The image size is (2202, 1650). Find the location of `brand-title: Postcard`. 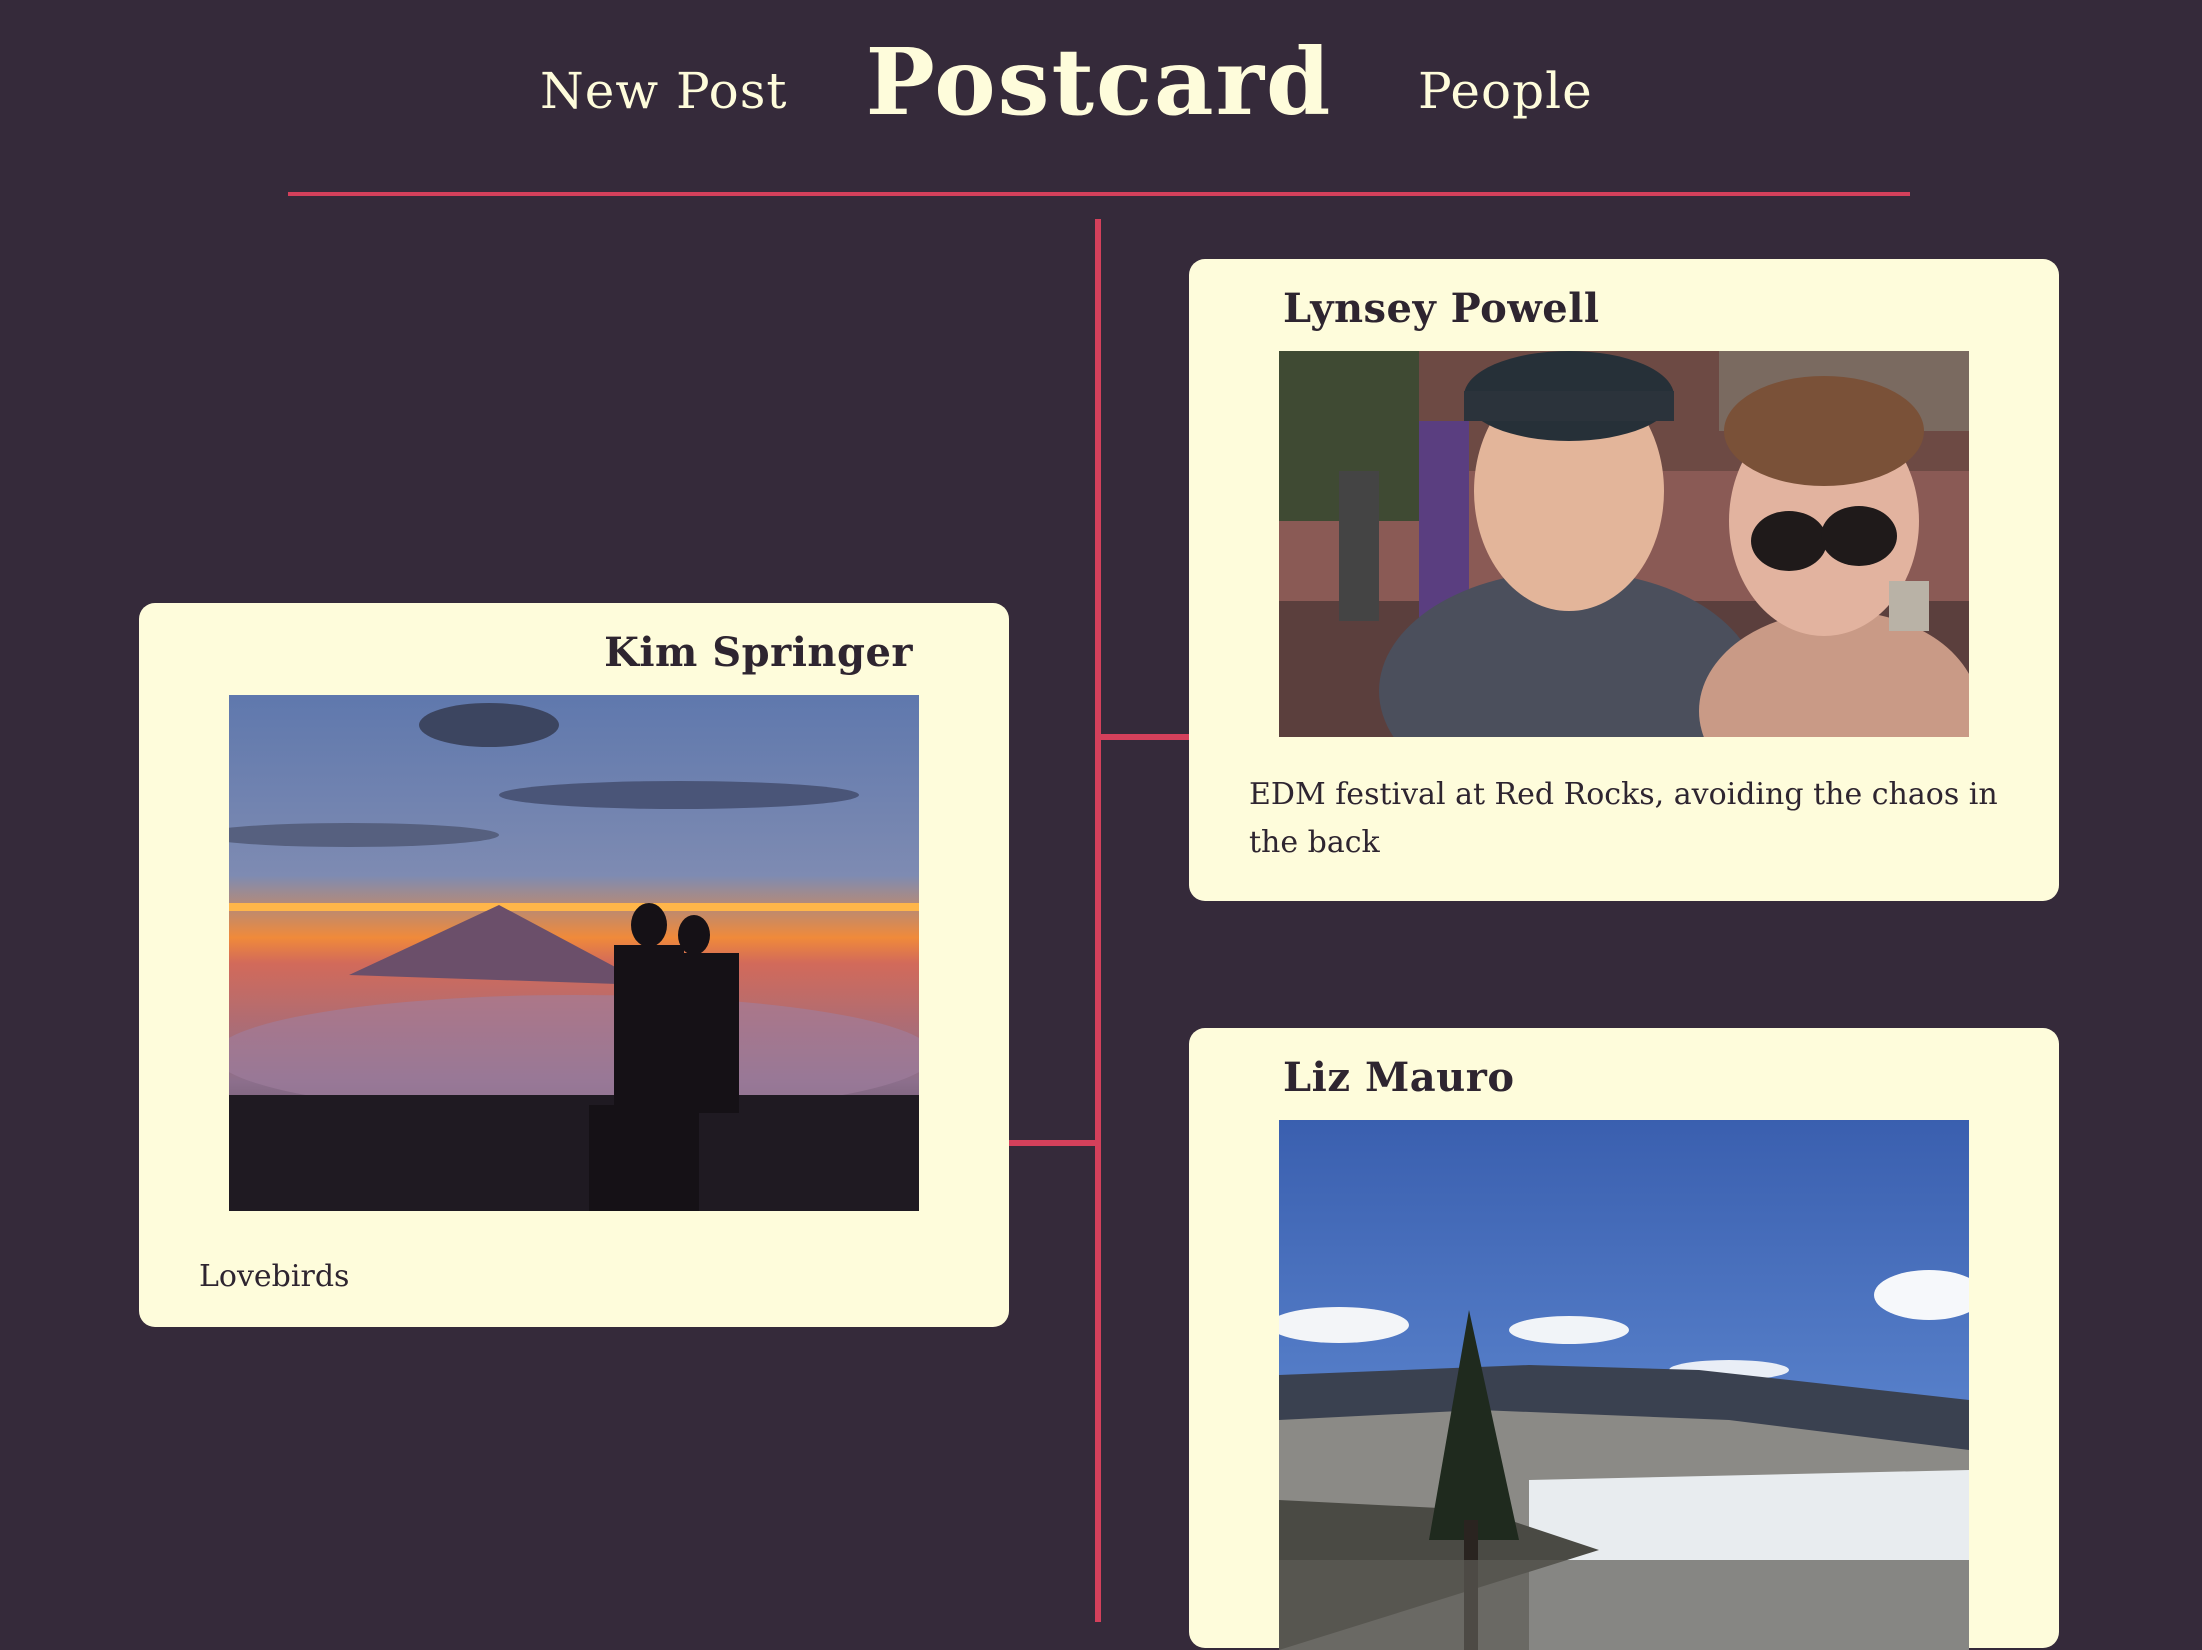

brand-title: Postcard is located at coordinates (1099, 82).